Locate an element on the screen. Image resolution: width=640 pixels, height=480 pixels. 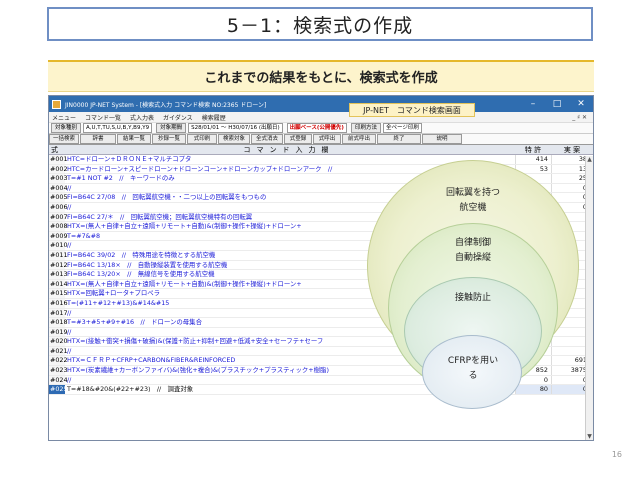
row-number: #014 is located at coordinates (58, 284).